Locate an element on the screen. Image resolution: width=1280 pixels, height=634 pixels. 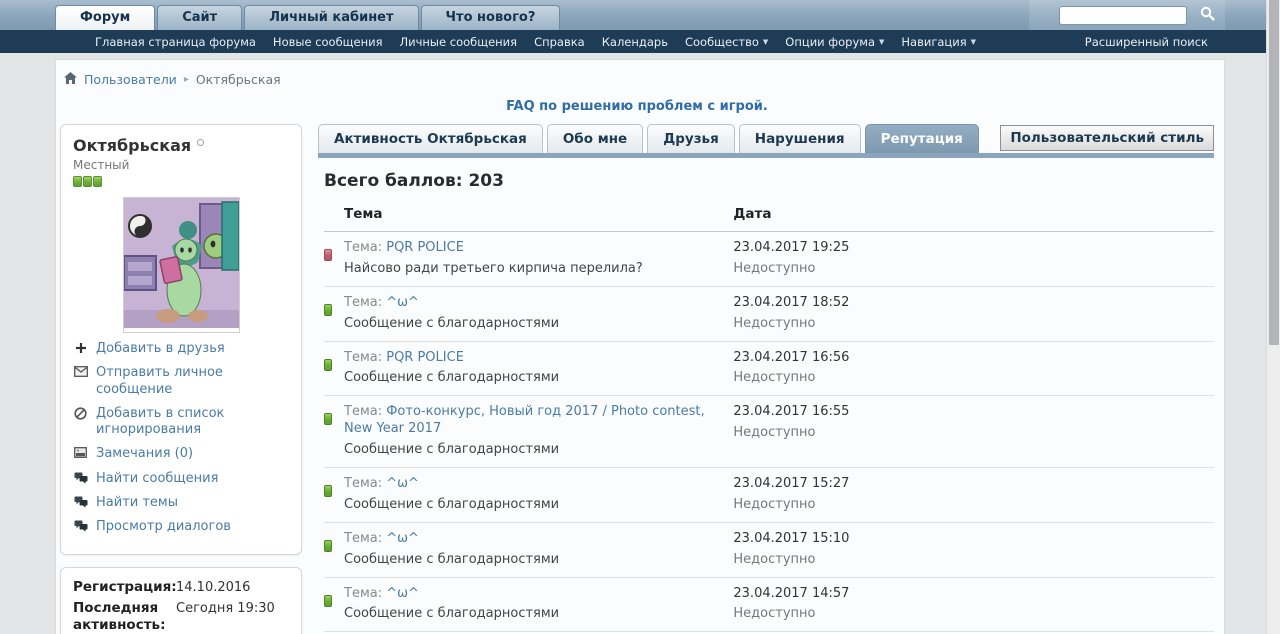
total-points-heading: Всего баллов: 203 is located at coordinates (414, 181).